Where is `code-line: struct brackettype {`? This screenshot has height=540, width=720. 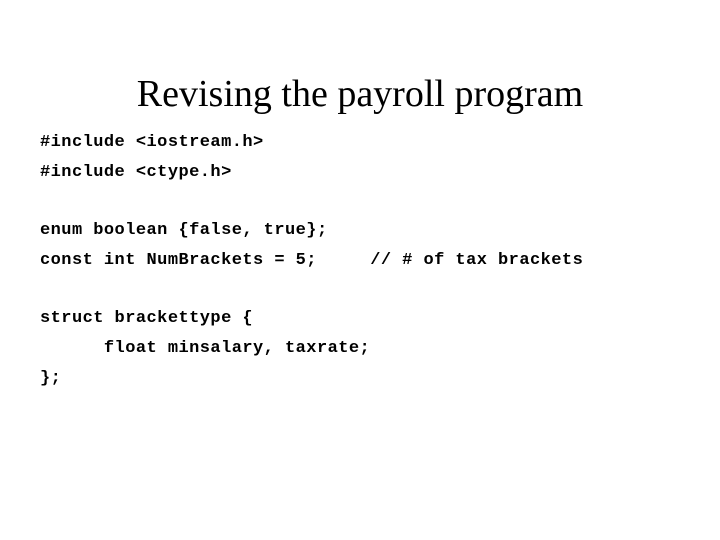 code-line: struct brackettype { is located at coordinates (147, 318).